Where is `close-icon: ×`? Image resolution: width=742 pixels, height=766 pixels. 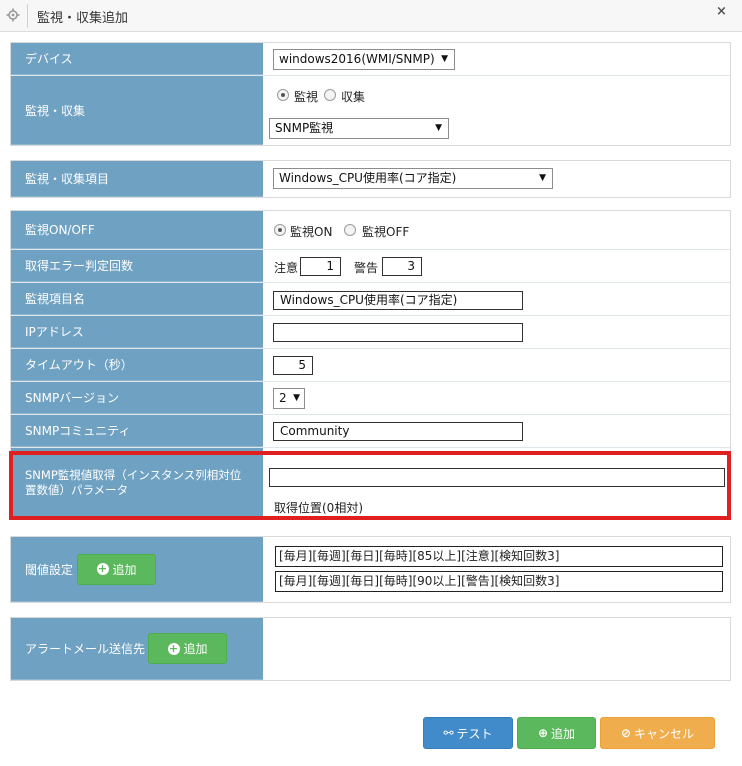
close-icon: × is located at coordinates (721, 11).